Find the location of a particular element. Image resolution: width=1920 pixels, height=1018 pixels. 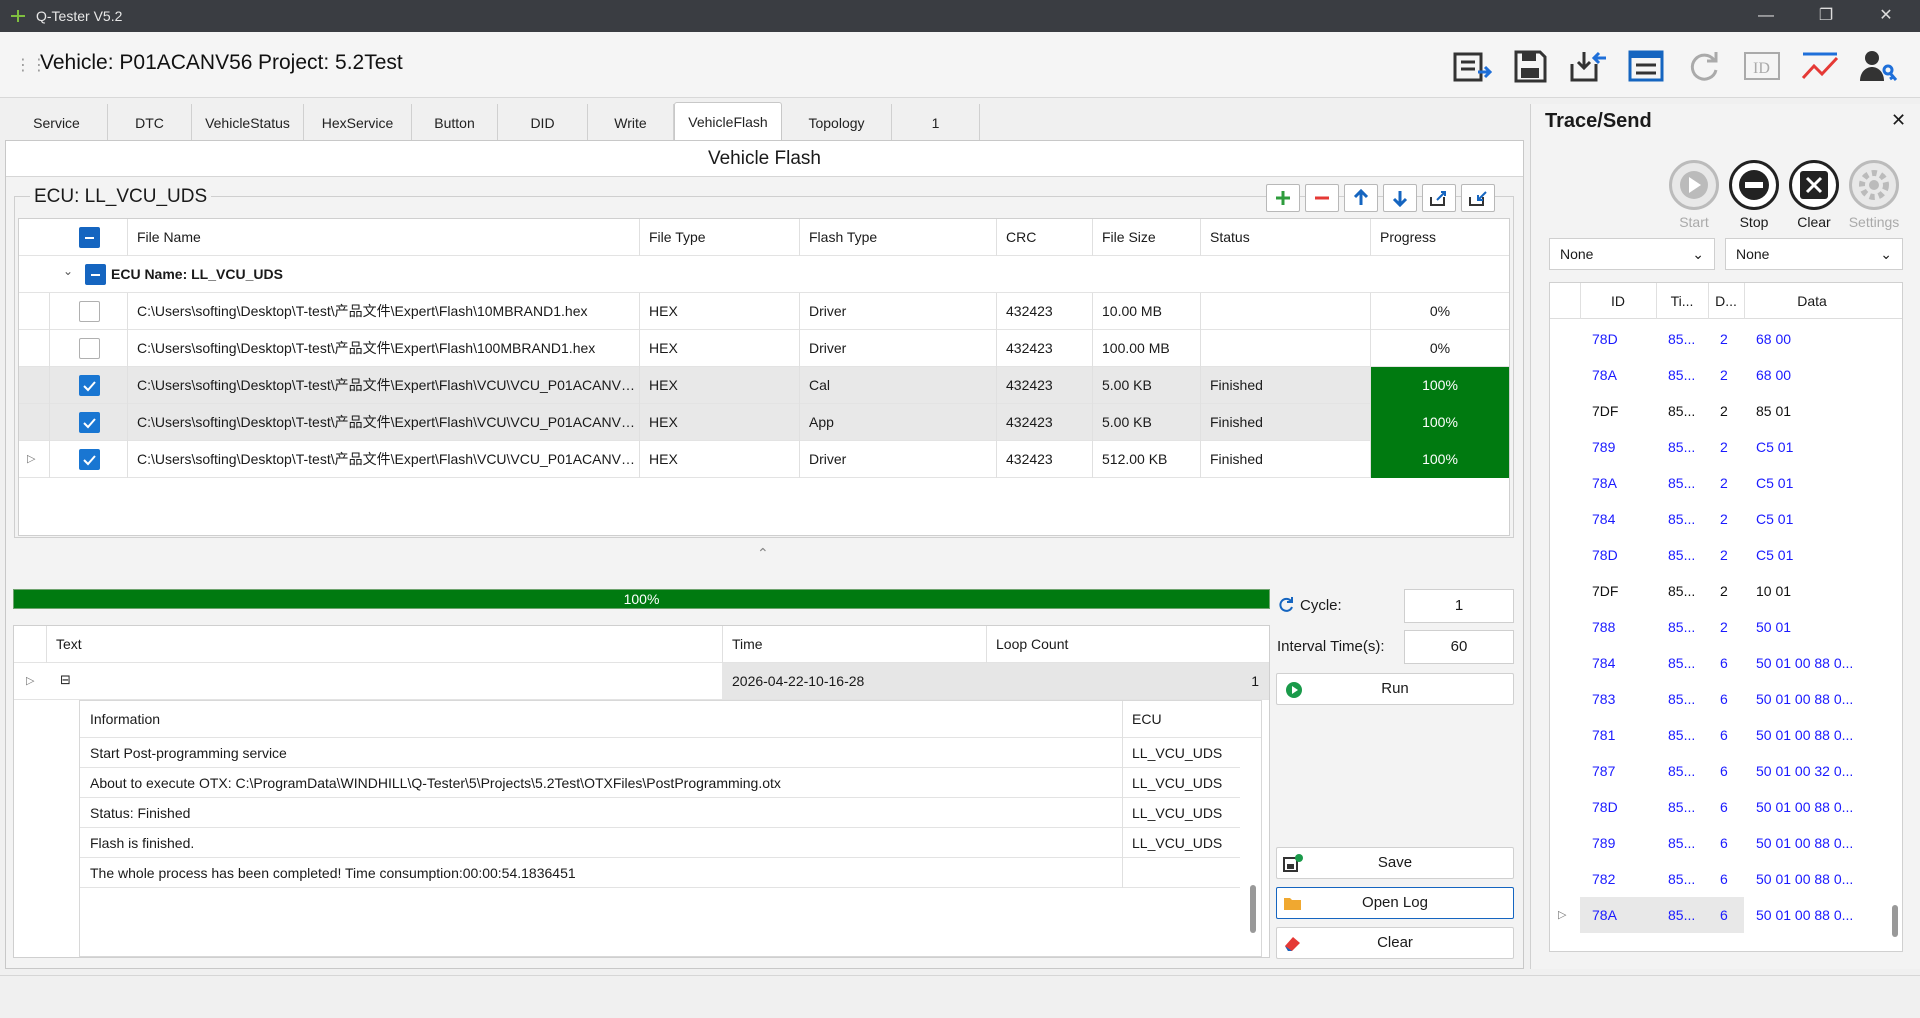

interval-input: 60 is located at coordinates (1459, 647).